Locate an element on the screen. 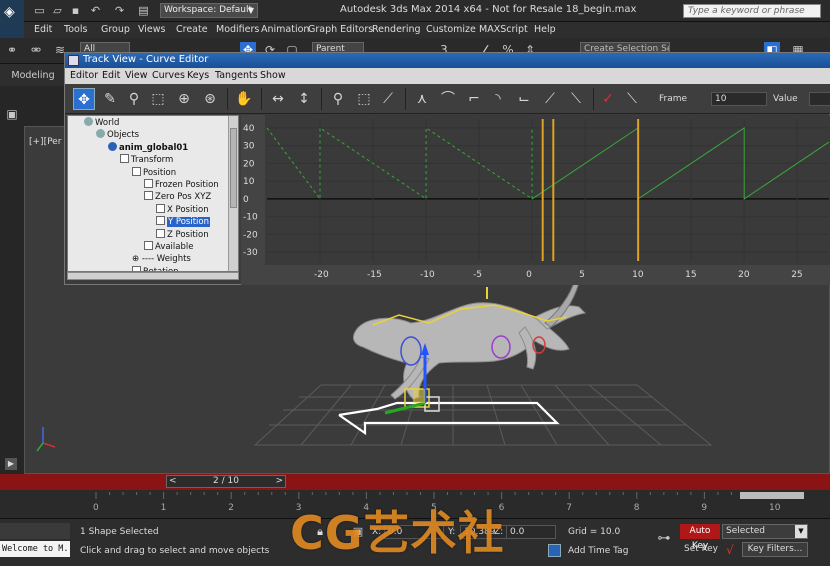  tree-item: Zero Pos XYZ is located at coordinates (177, 197).